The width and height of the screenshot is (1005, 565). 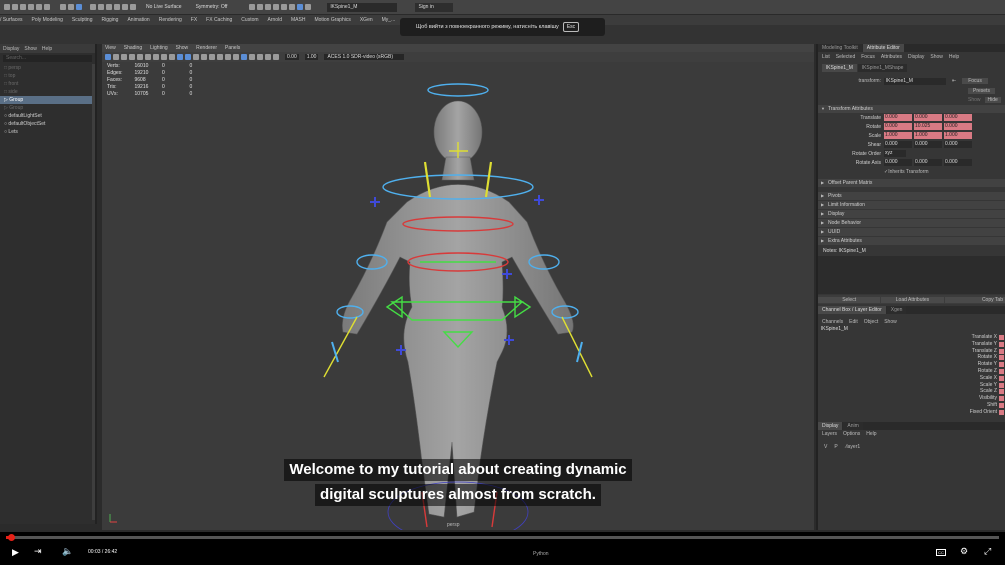 I want to click on layer-row: V P ∕ layer1, so click(x=911, y=447).